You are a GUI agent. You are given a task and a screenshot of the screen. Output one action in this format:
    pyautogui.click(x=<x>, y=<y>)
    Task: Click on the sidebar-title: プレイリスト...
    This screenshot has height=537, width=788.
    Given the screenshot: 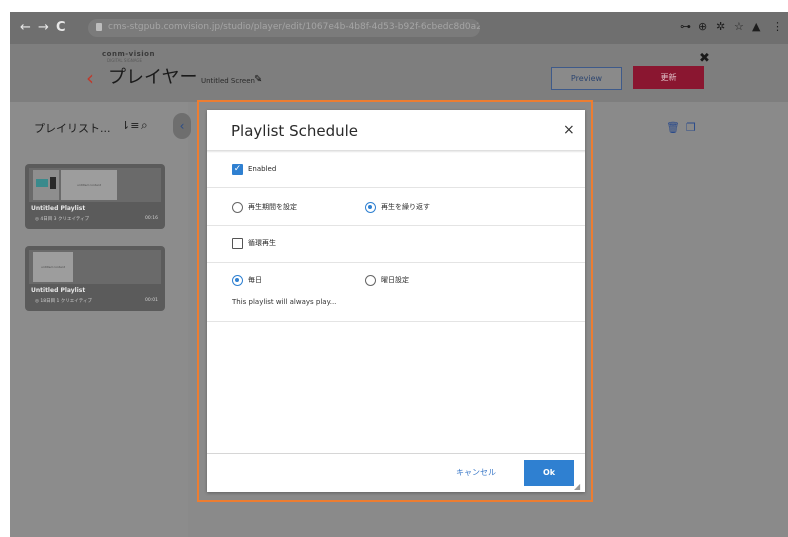 What is the action you would take?
    pyautogui.click(x=72, y=128)
    